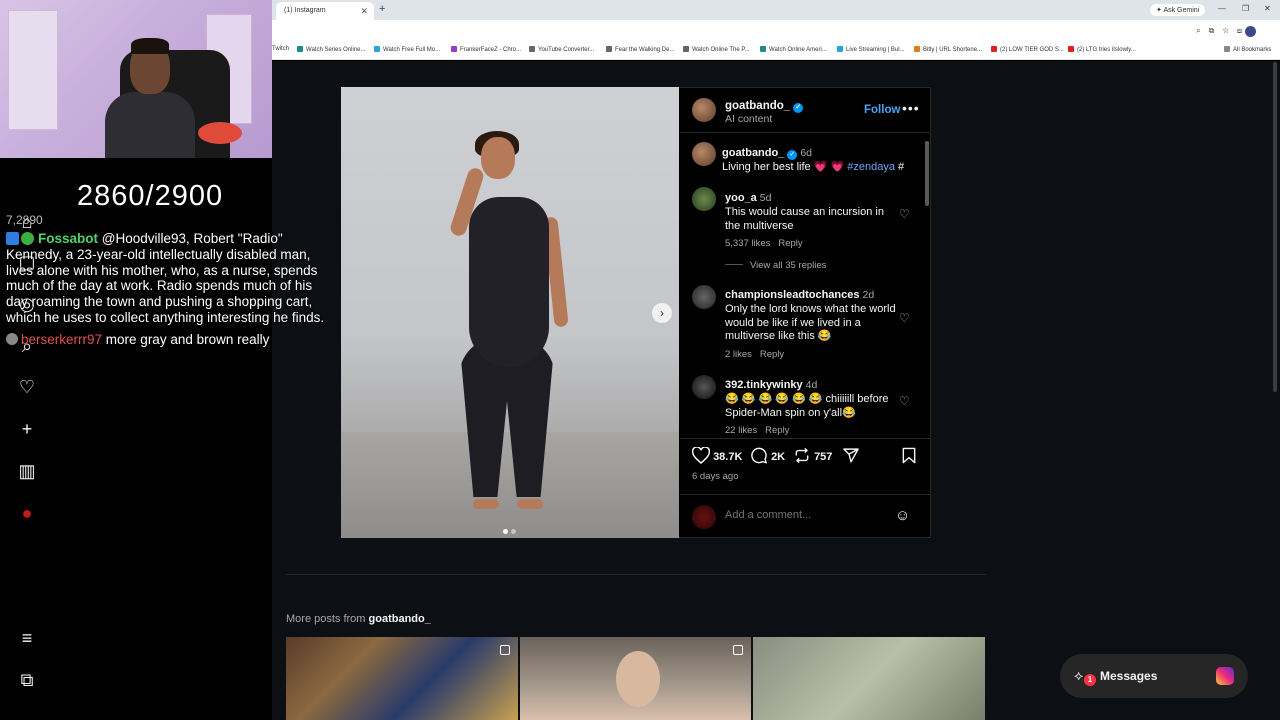 The height and width of the screenshot is (720, 1280). Describe the element at coordinates (27, 680) in the screenshot. I see `apps-icon: ⧉` at that location.